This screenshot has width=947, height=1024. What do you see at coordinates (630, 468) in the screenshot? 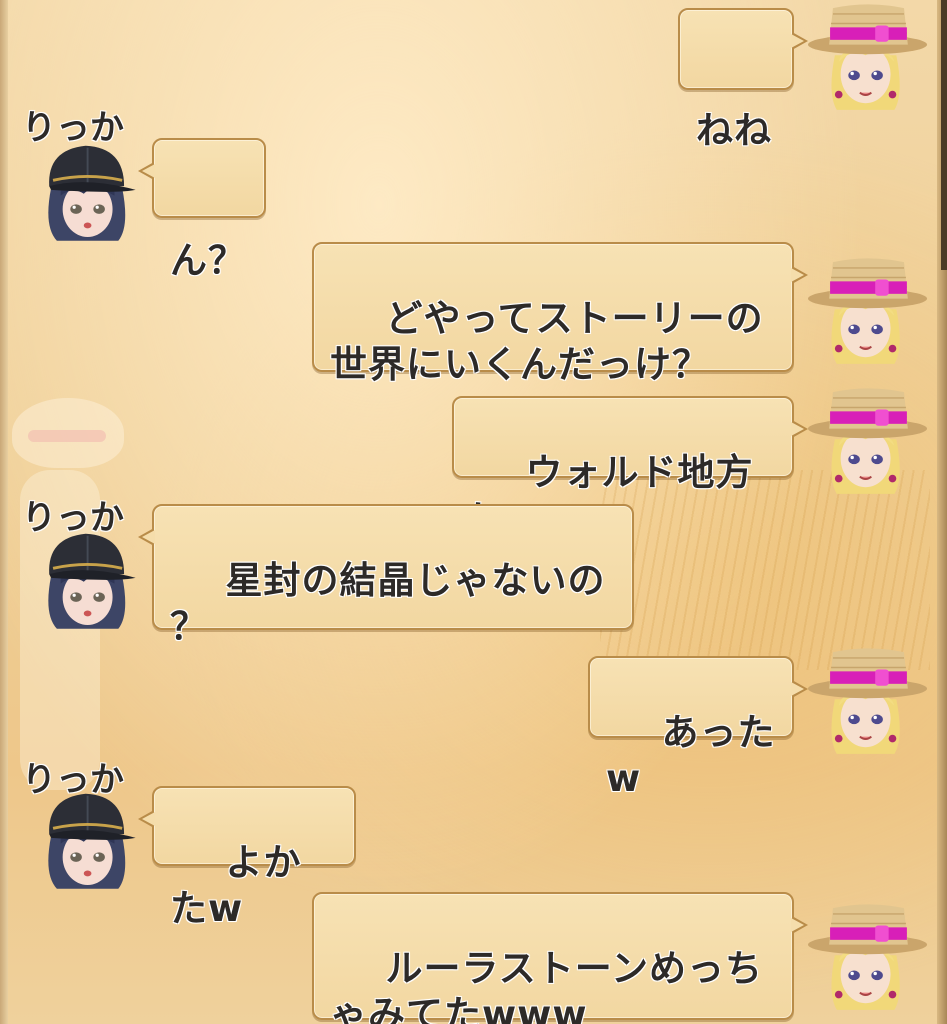
I see `message-bubble: ウォルド地方に` at bounding box center [630, 468].